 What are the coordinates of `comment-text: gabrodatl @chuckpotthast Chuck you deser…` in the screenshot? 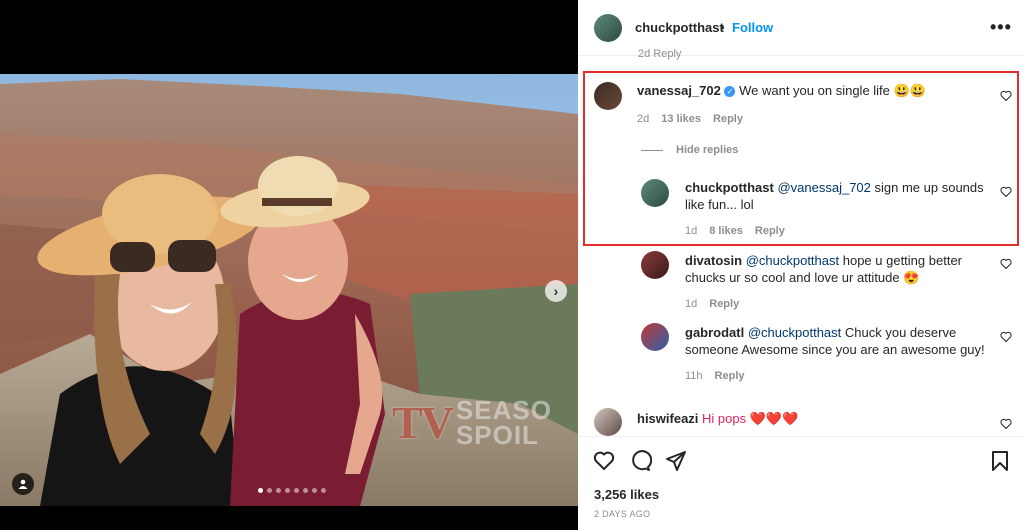 It's located at (837, 341).